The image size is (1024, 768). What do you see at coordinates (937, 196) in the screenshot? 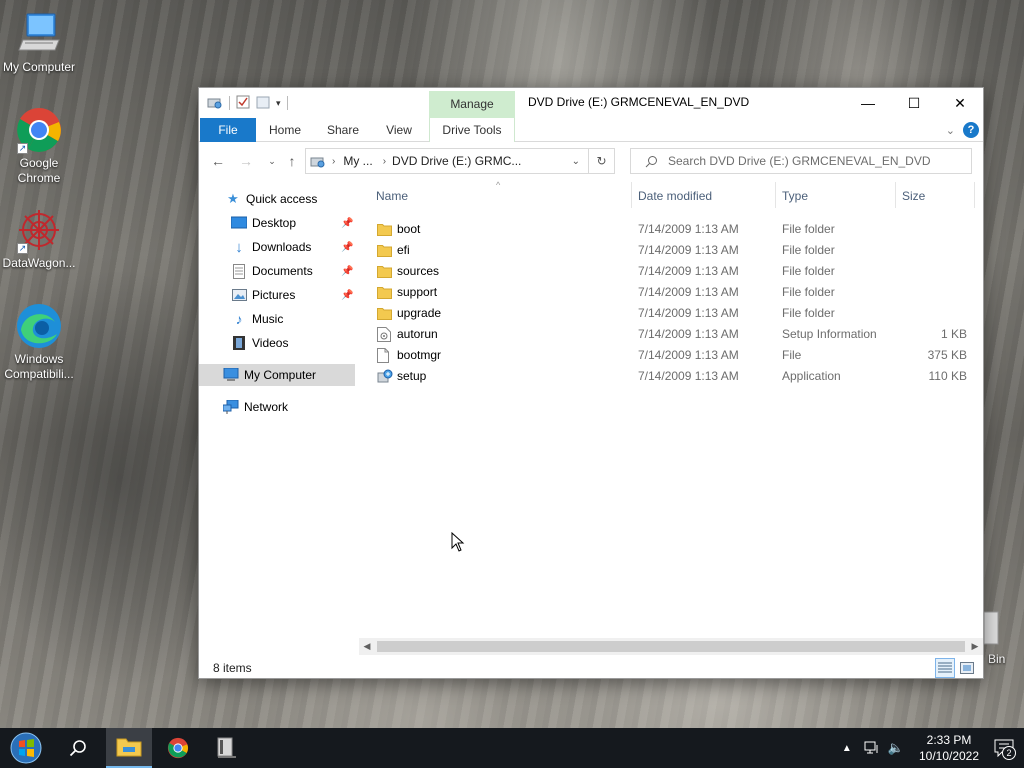
I see `column-header-size: Size` at bounding box center [937, 196].